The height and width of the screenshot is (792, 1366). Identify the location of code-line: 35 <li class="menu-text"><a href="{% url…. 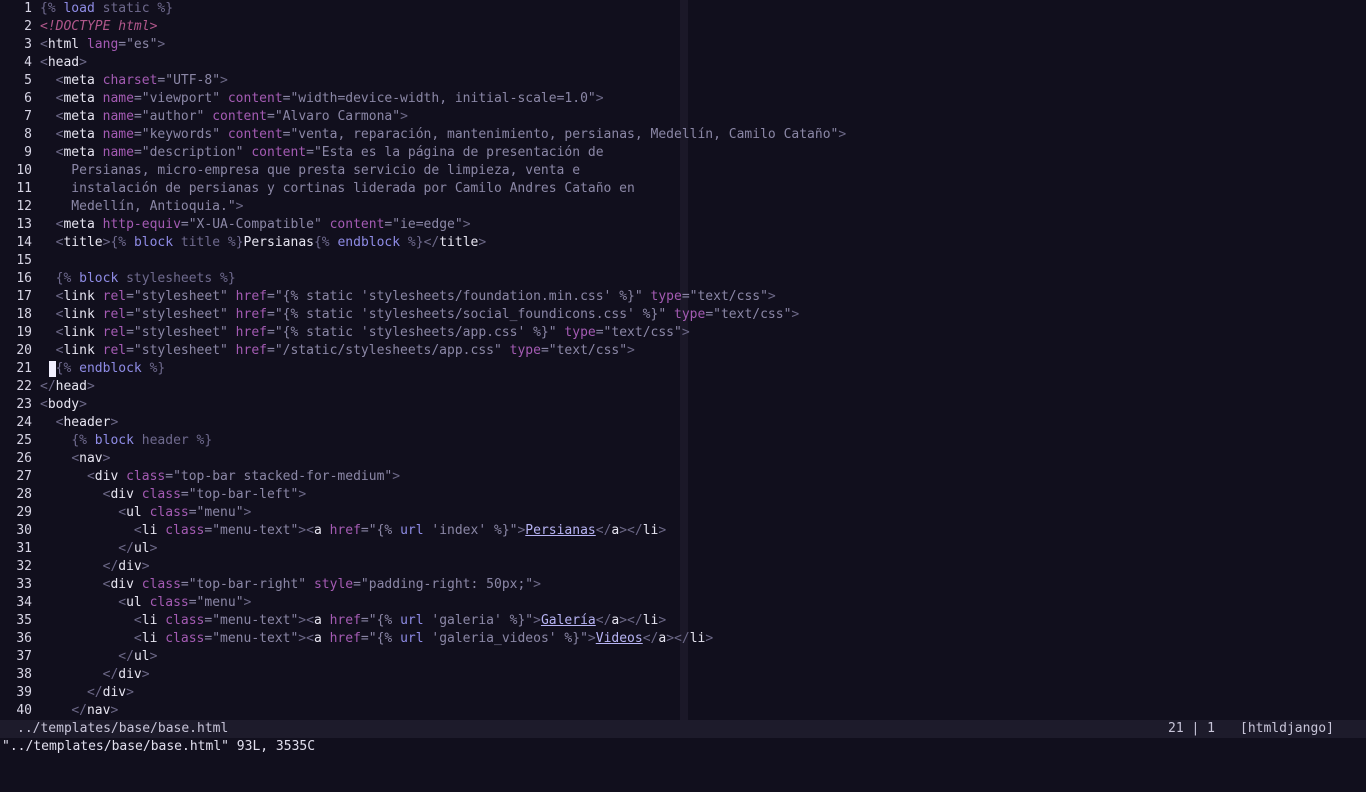
(683, 621).